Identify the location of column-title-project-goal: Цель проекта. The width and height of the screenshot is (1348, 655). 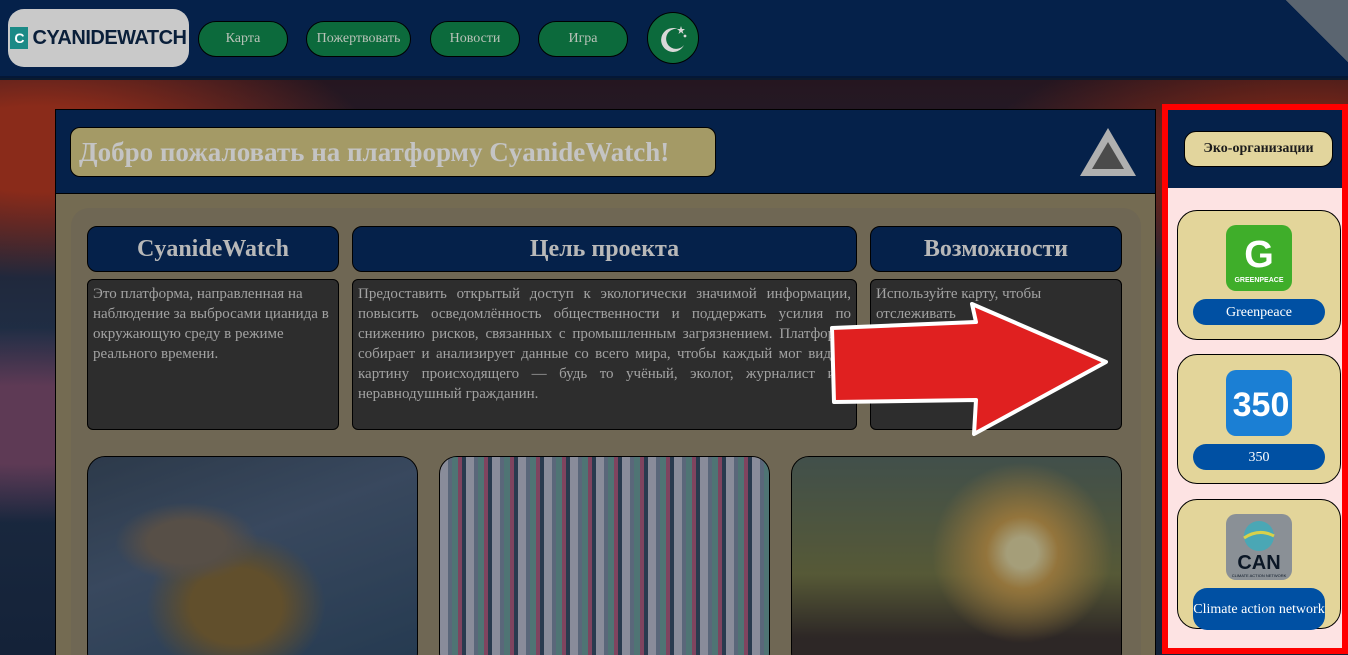
(604, 249).